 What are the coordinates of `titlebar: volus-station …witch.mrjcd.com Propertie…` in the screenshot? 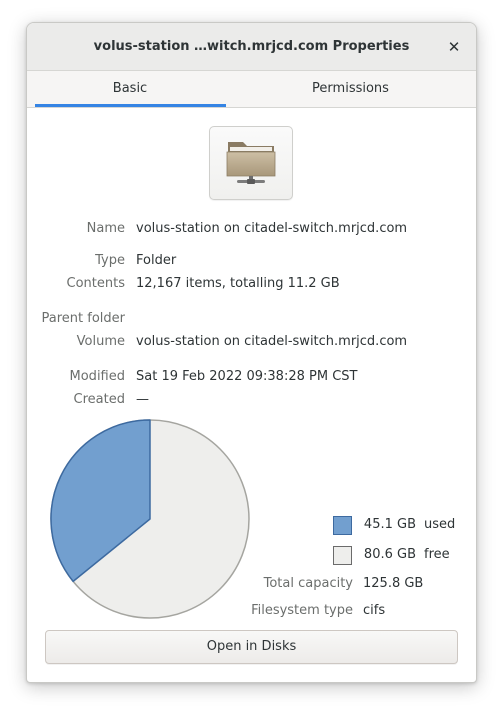 It's located at (251, 47).